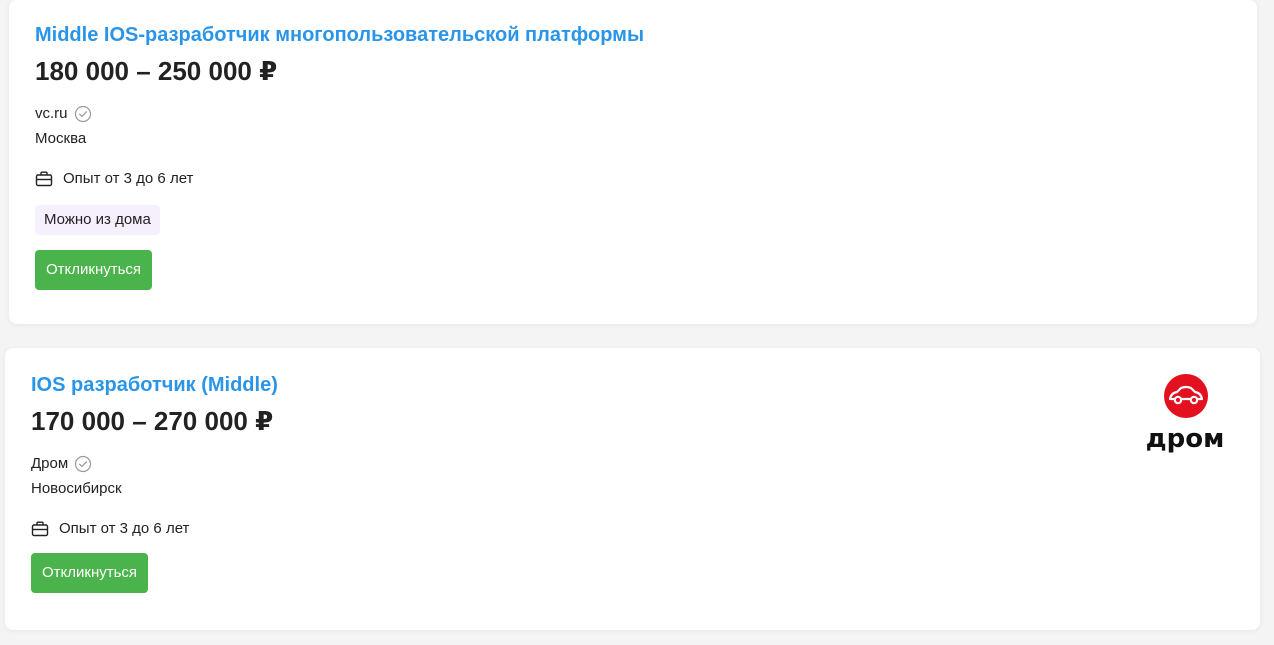 This screenshot has width=1274, height=645. What do you see at coordinates (339, 114) in the screenshot?
I see `company-row: vc.ru` at bounding box center [339, 114].